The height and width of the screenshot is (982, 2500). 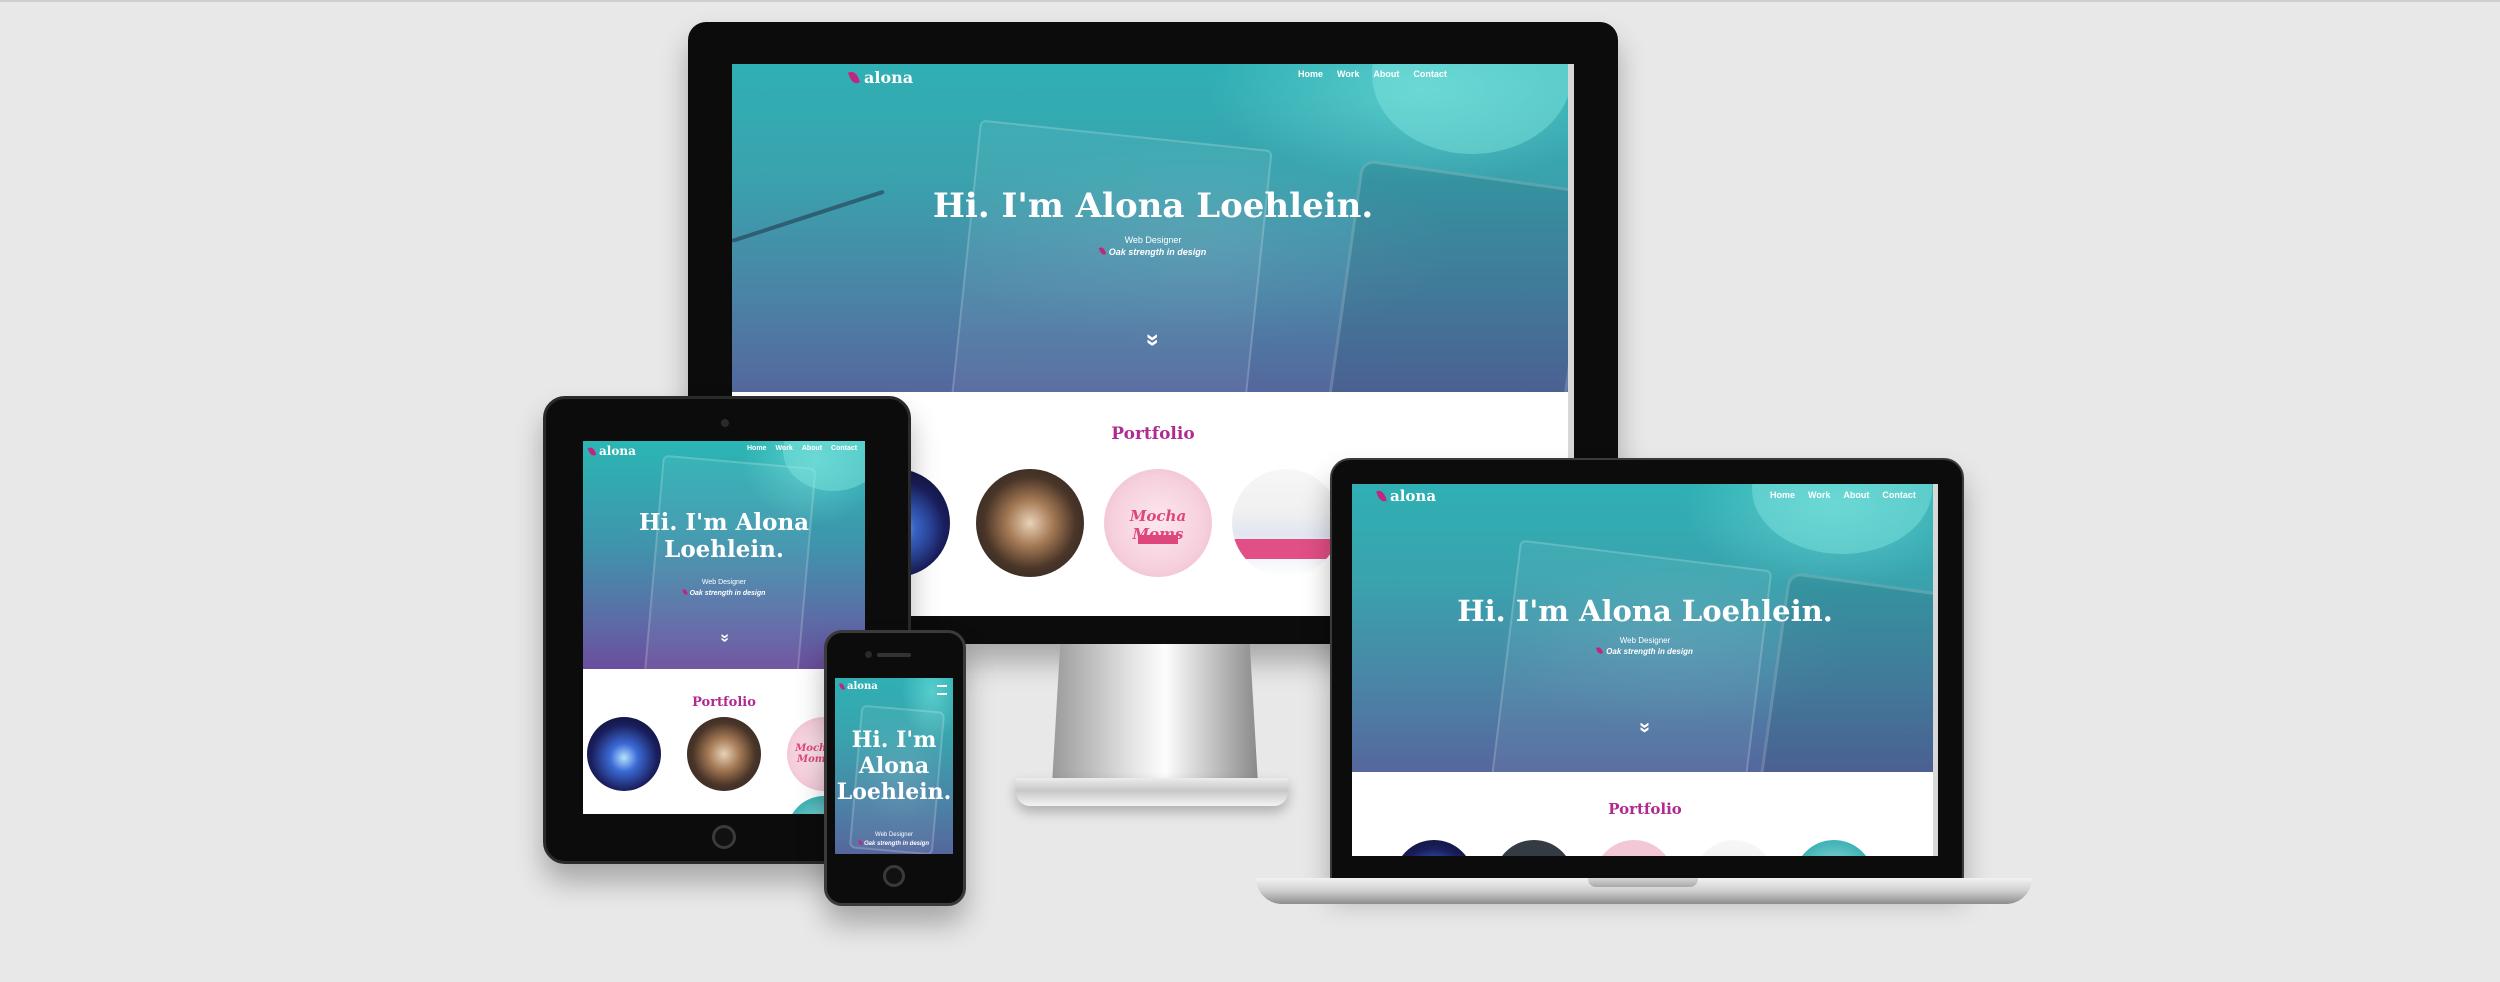 What do you see at coordinates (724, 582) in the screenshot?
I see `tablet-subtitle: Web Designer` at bounding box center [724, 582].